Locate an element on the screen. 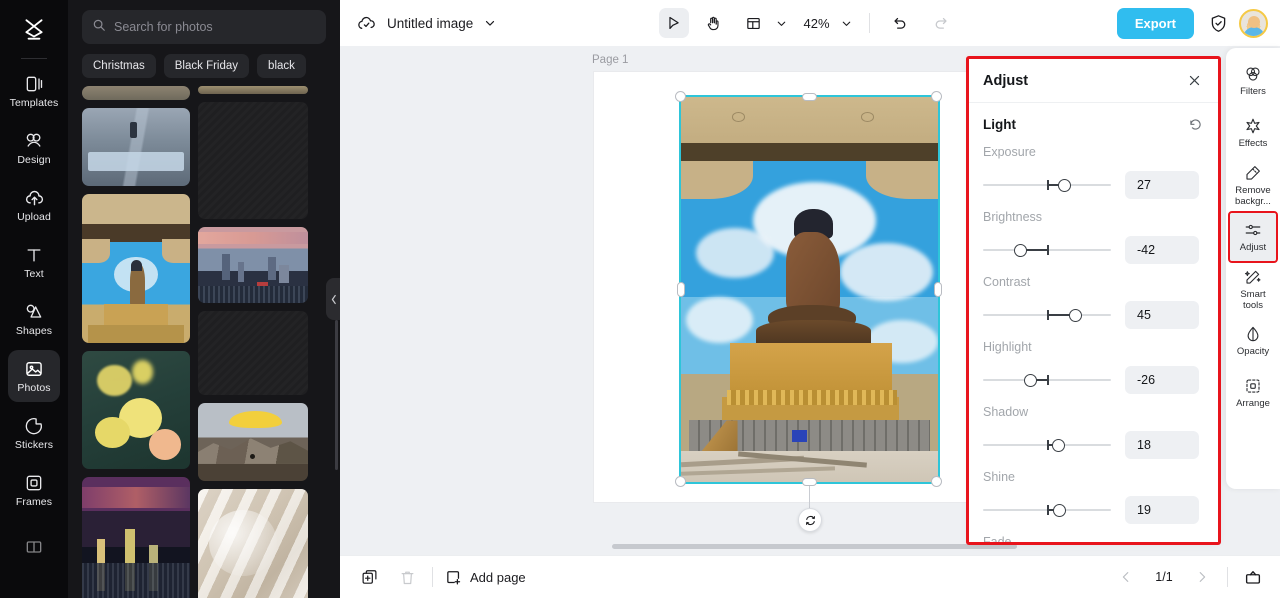 The width and height of the screenshot is (1280, 598). tag-chip: Christmas is located at coordinates (119, 66).